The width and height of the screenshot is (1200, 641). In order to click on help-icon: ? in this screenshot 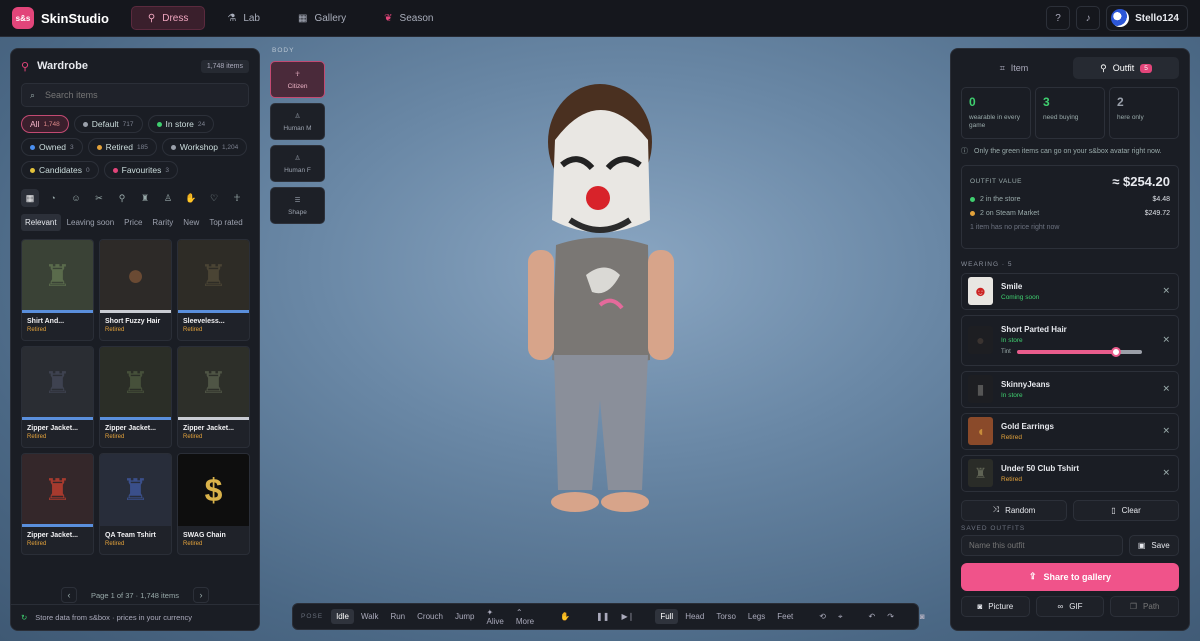, I will do `click(1058, 18)`.